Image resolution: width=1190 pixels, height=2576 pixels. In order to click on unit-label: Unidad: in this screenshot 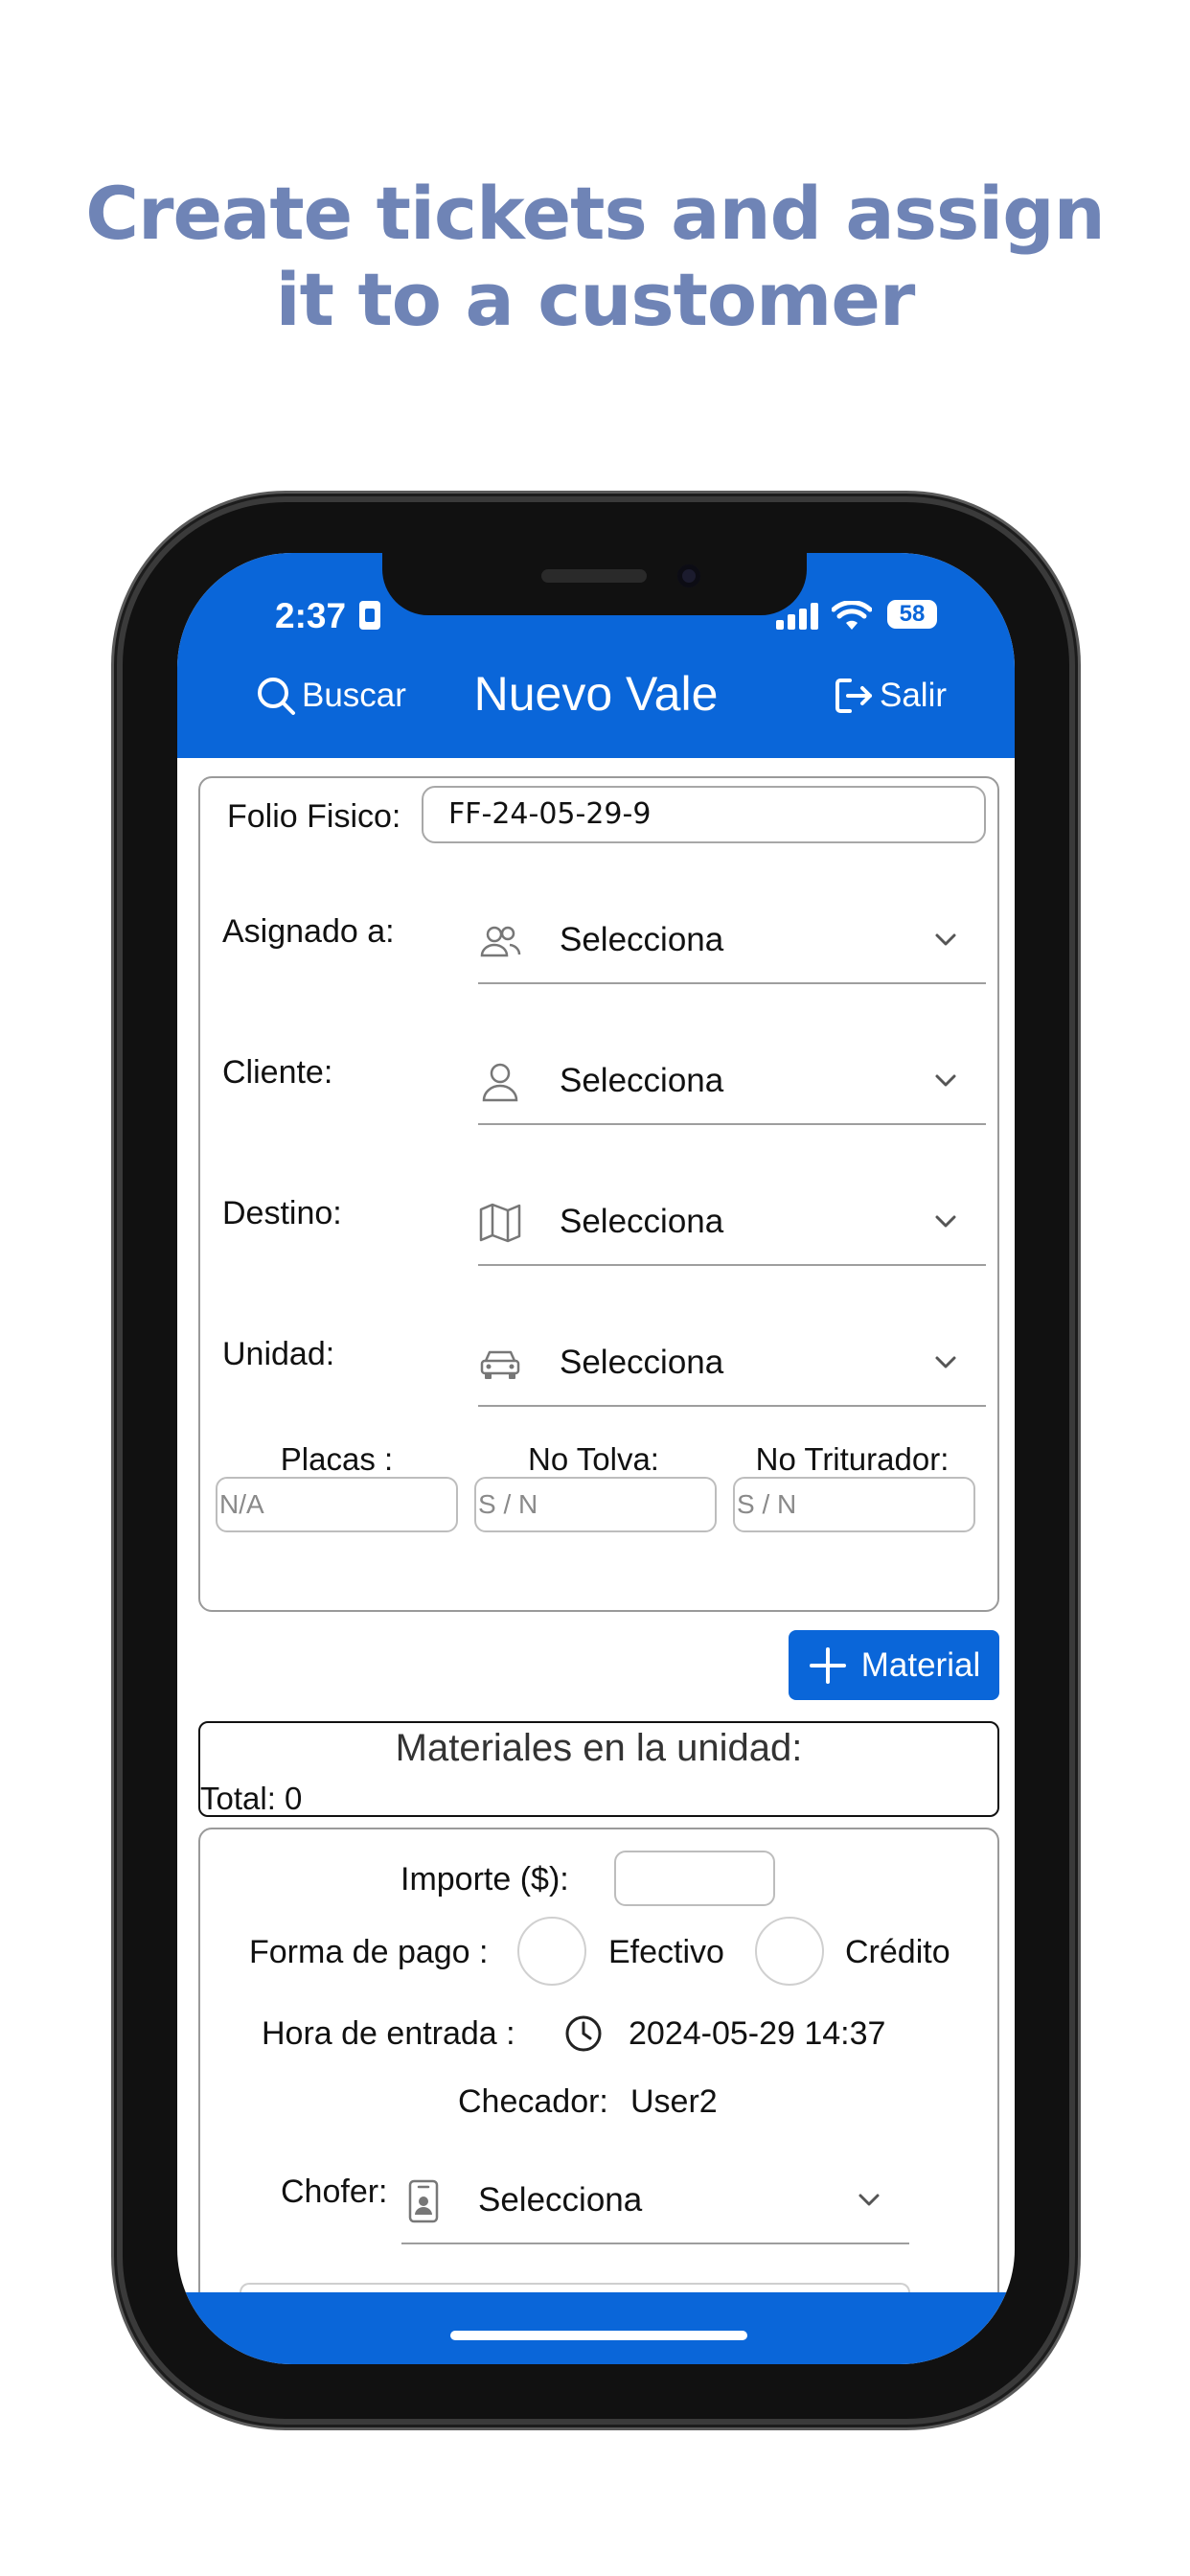, I will do `click(279, 1354)`.